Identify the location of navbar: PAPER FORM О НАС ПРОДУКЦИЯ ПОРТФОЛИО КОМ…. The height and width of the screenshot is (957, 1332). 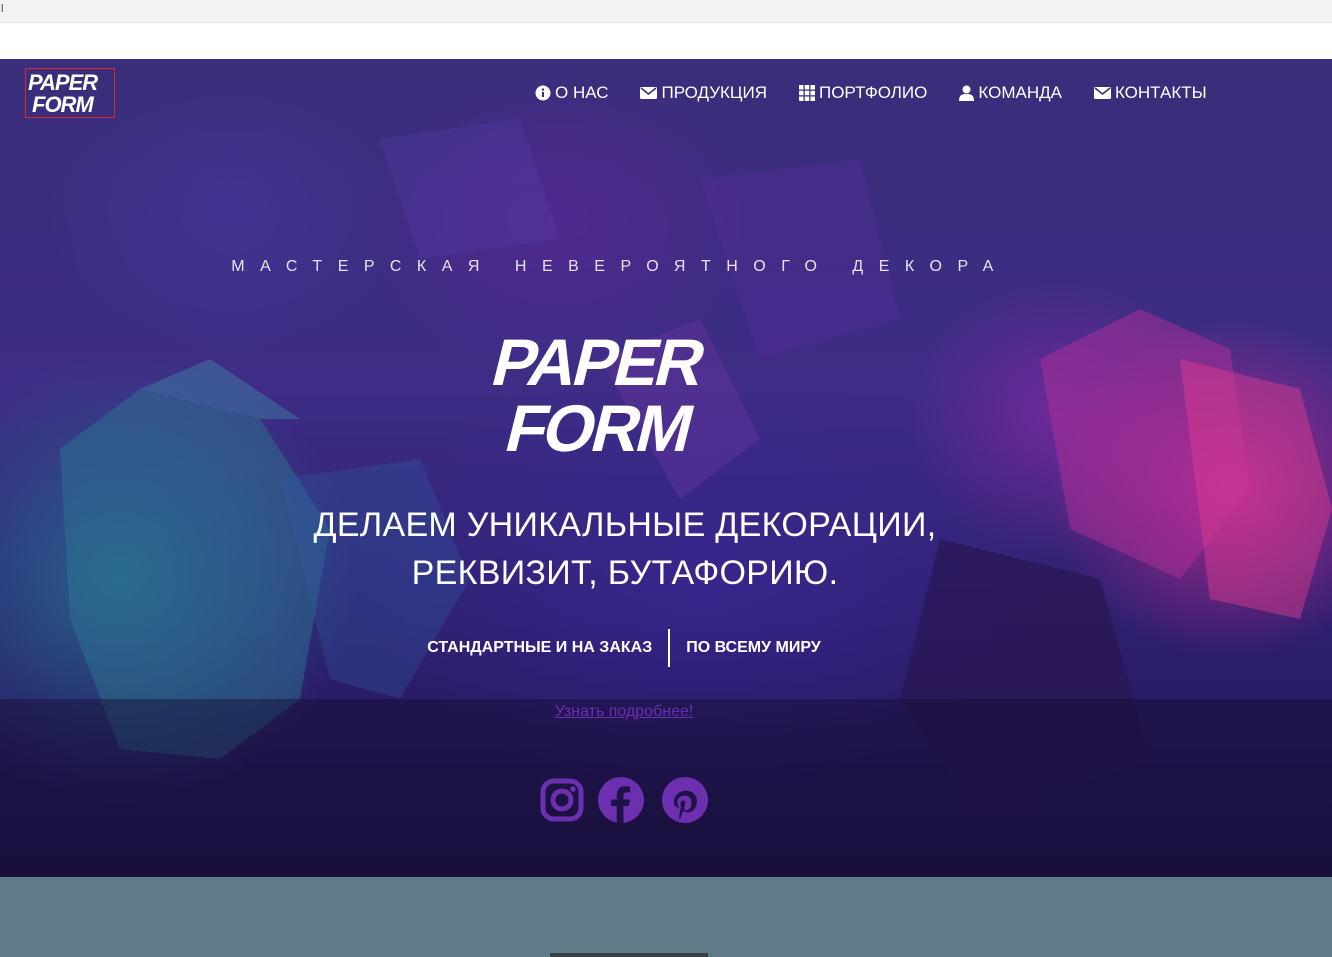
(666, 94).